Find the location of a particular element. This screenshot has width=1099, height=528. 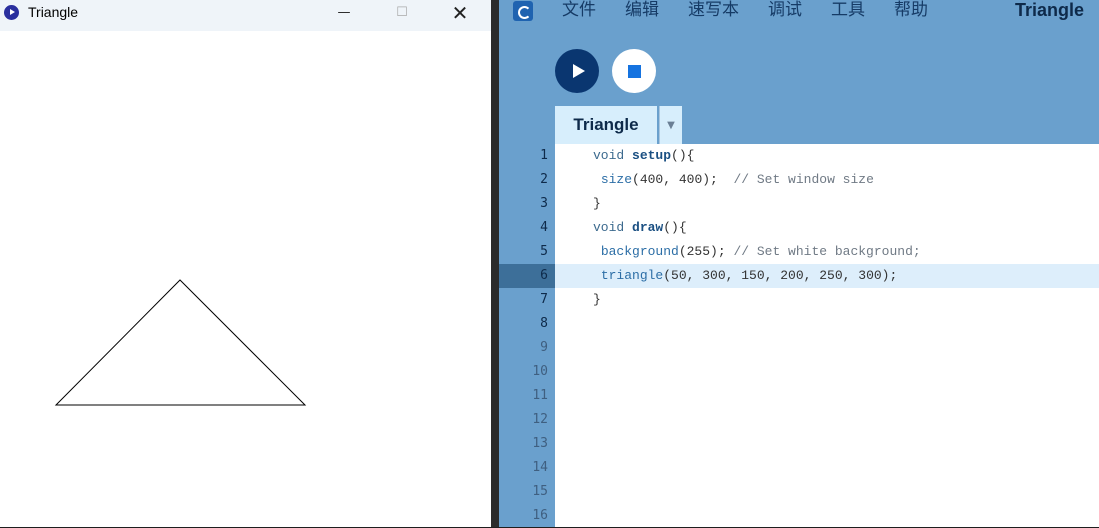

minimize-button: — is located at coordinates (344, 12).